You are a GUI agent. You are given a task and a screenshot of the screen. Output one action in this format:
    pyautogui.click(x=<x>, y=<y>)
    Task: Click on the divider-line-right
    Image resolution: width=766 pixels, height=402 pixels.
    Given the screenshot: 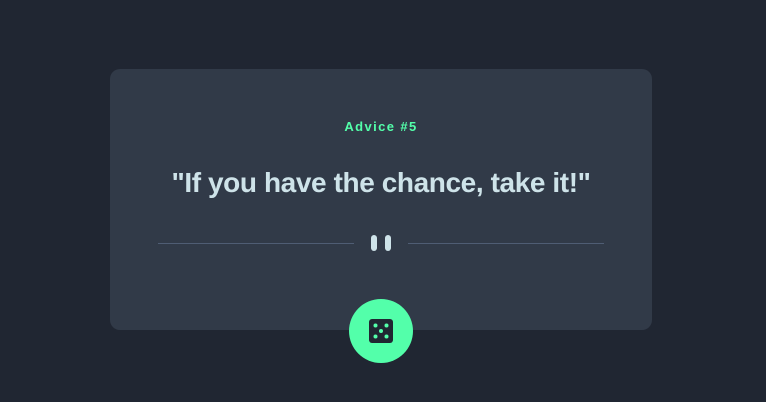 What is the action you would take?
    pyautogui.click(x=506, y=243)
    